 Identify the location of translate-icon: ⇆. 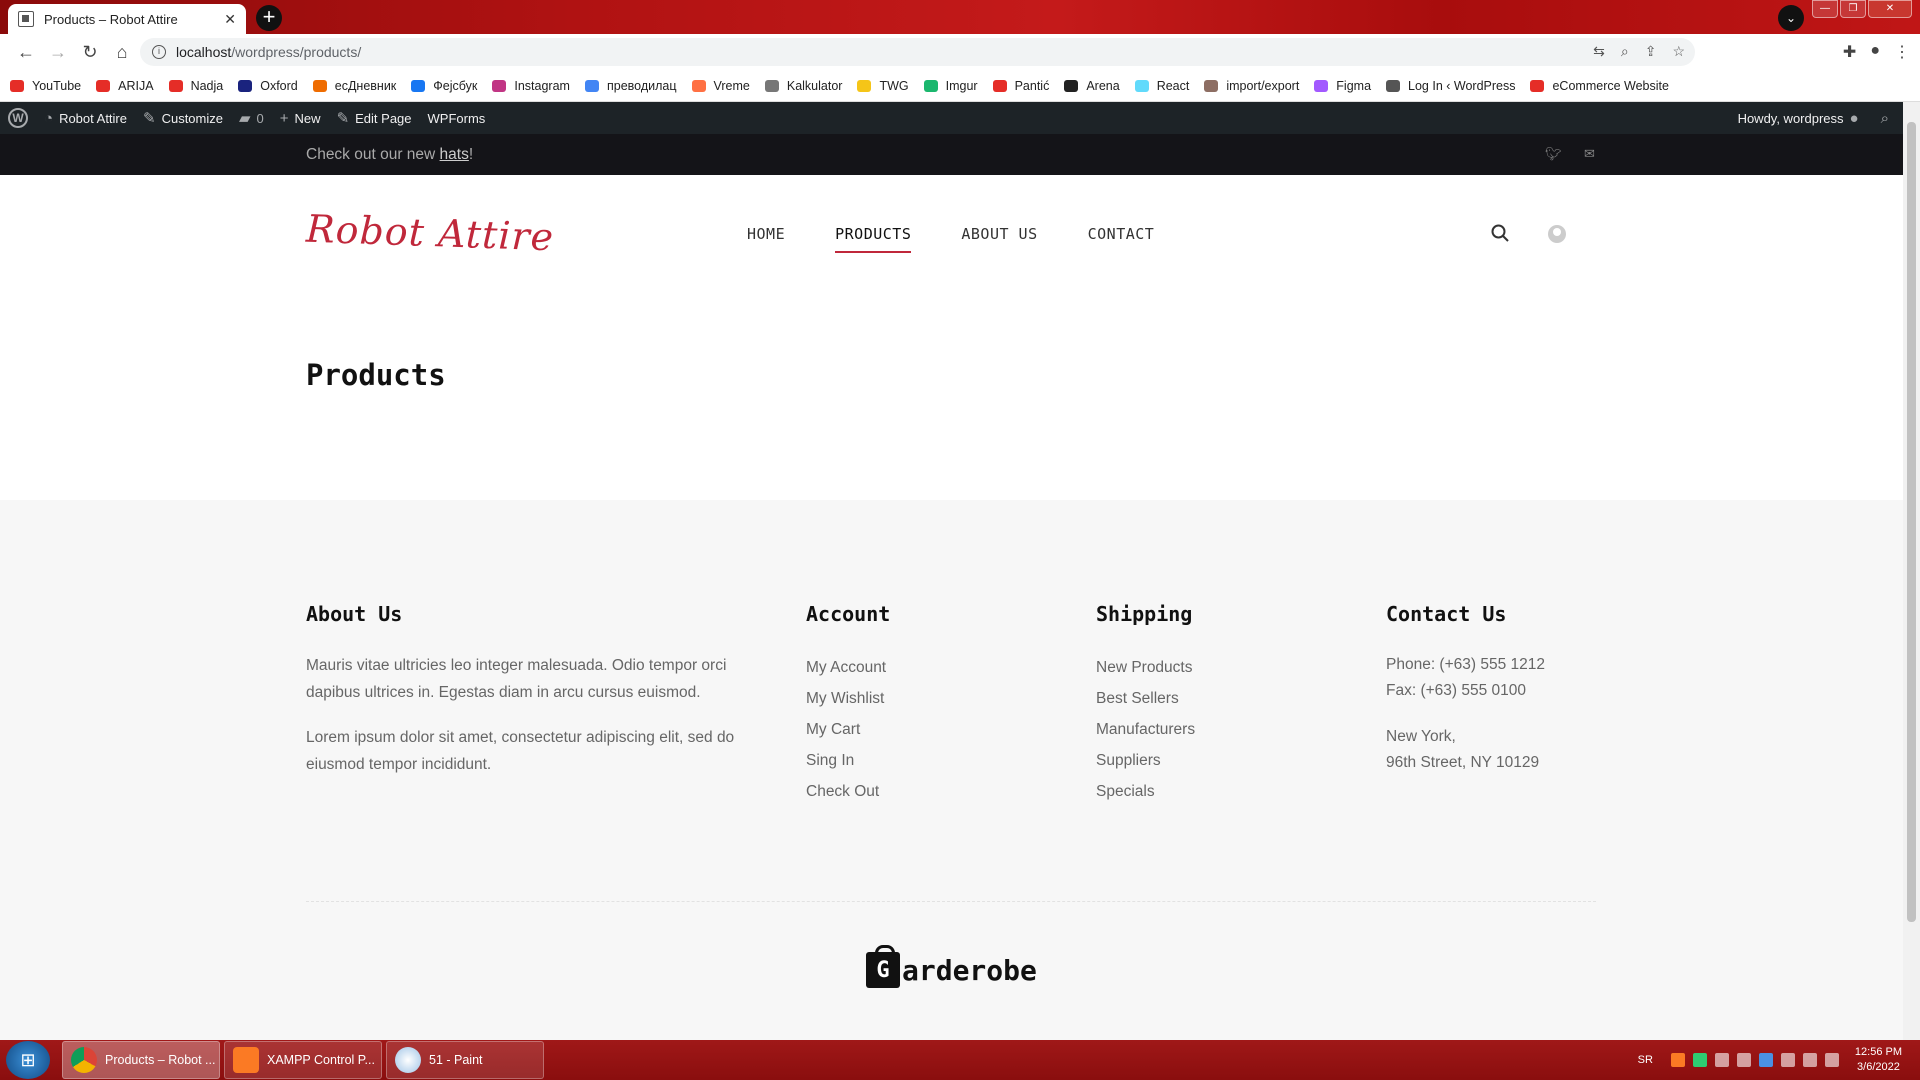
(1599, 51).